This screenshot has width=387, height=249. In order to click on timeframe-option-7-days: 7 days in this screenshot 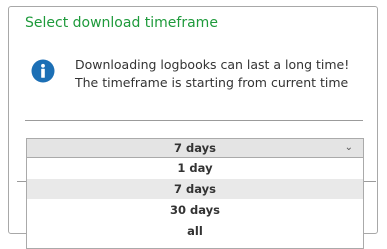, I will do `click(195, 189)`.